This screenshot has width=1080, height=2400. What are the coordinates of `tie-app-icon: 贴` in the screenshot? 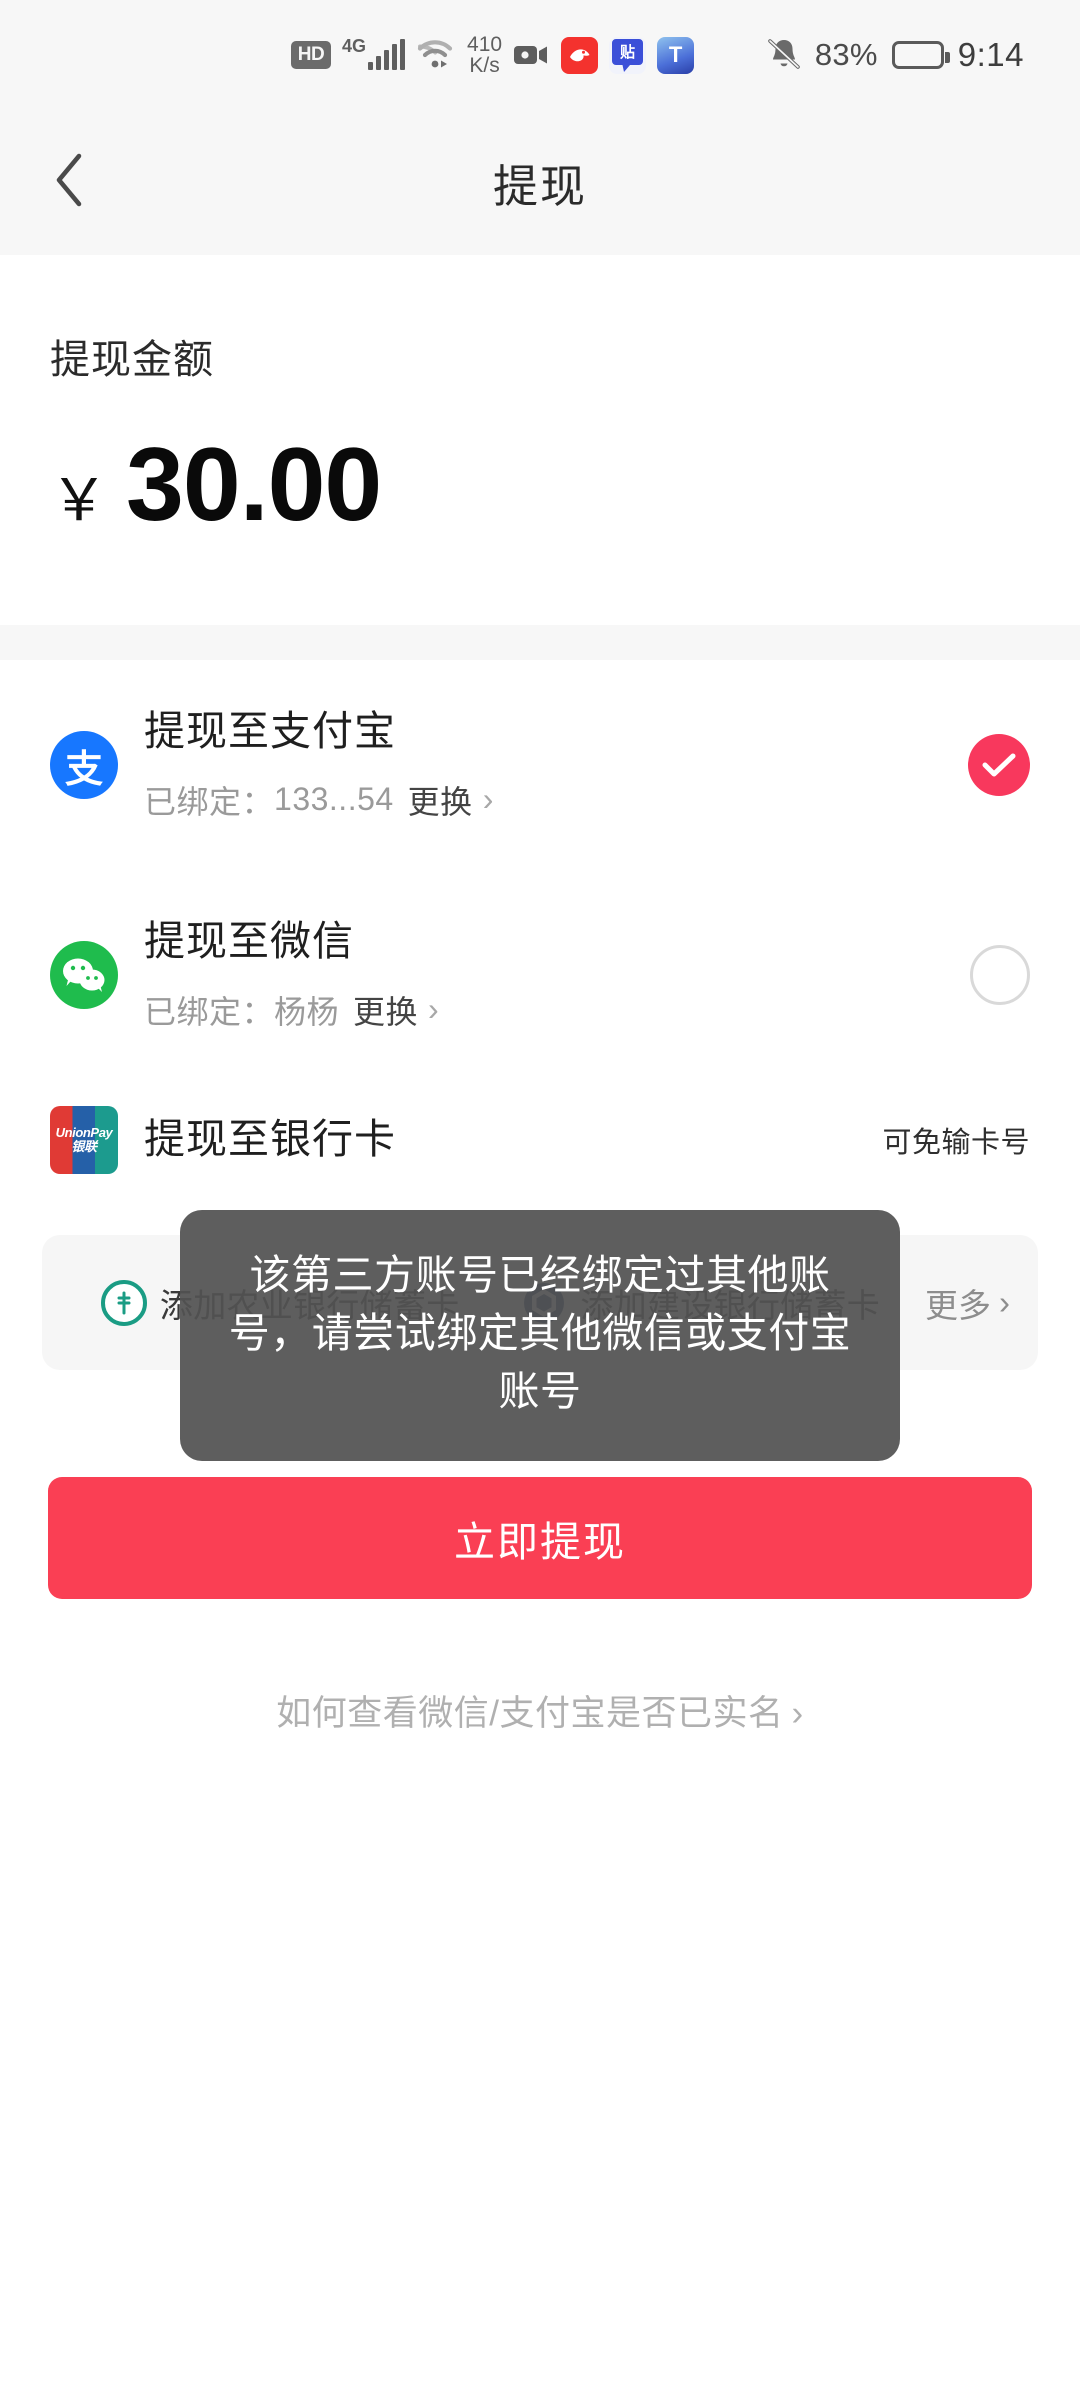 It's located at (628, 55).